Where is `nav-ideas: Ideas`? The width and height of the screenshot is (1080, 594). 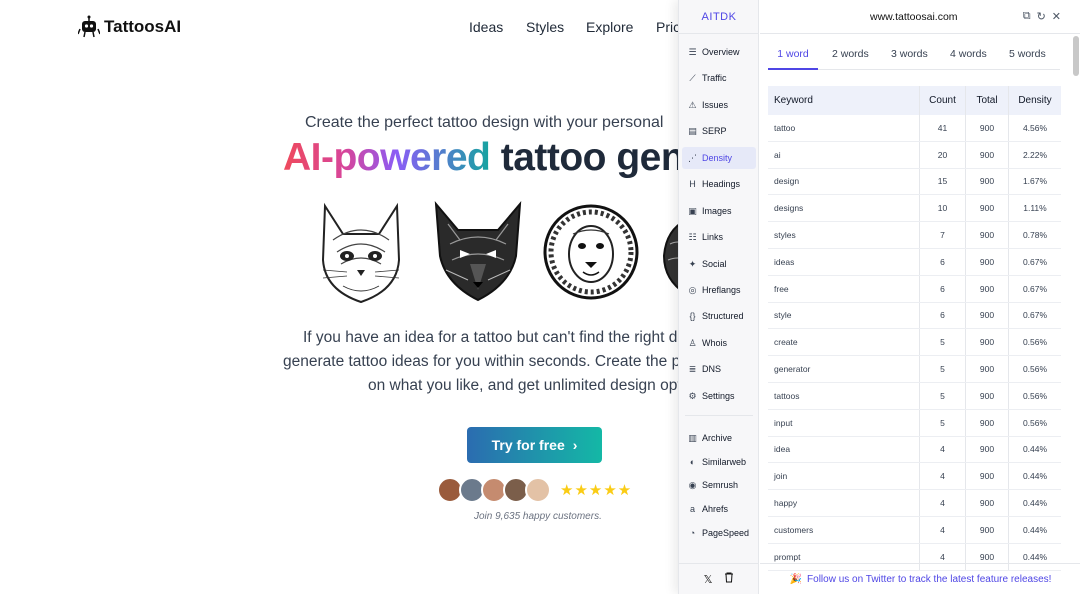 nav-ideas: Ideas is located at coordinates (486, 27).